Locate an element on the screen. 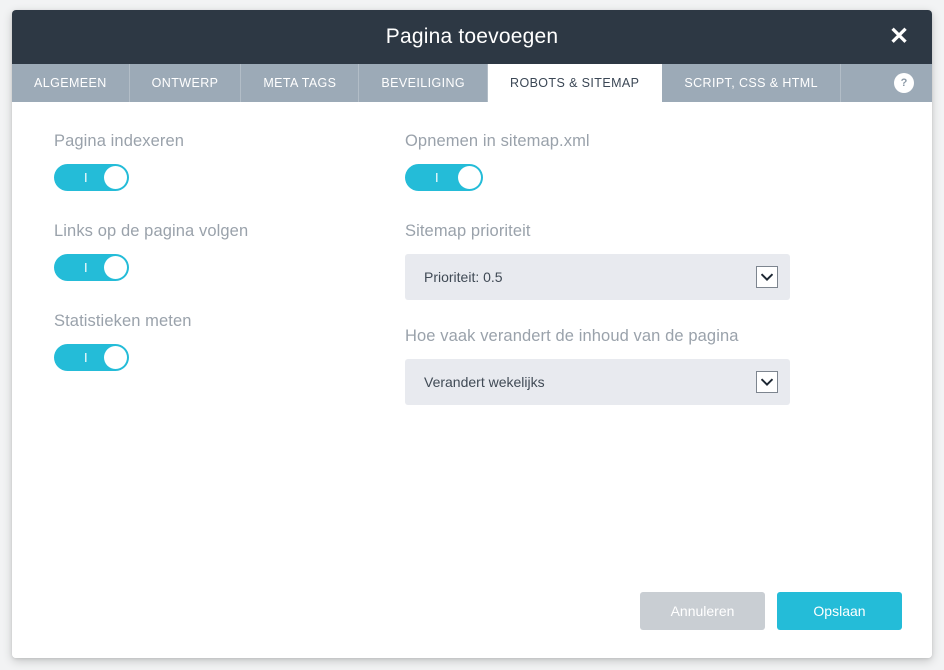 The height and width of the screenshot is (670, 944). tab-algemeen: ALGEMEEN is located at coordinates (71, 83).